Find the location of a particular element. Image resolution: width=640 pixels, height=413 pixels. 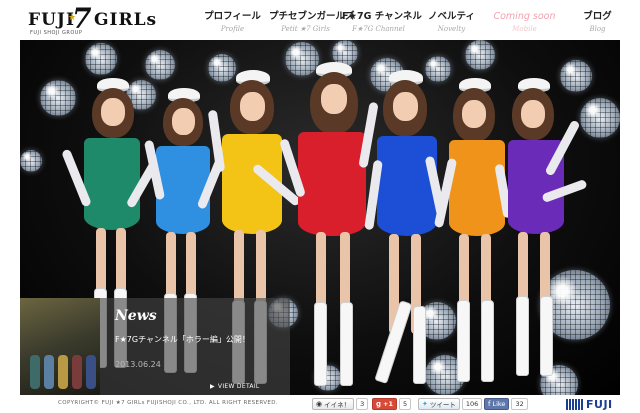

mixi-like-button: ◉ イイネ！ 3 is located at coordinates (340, 404).